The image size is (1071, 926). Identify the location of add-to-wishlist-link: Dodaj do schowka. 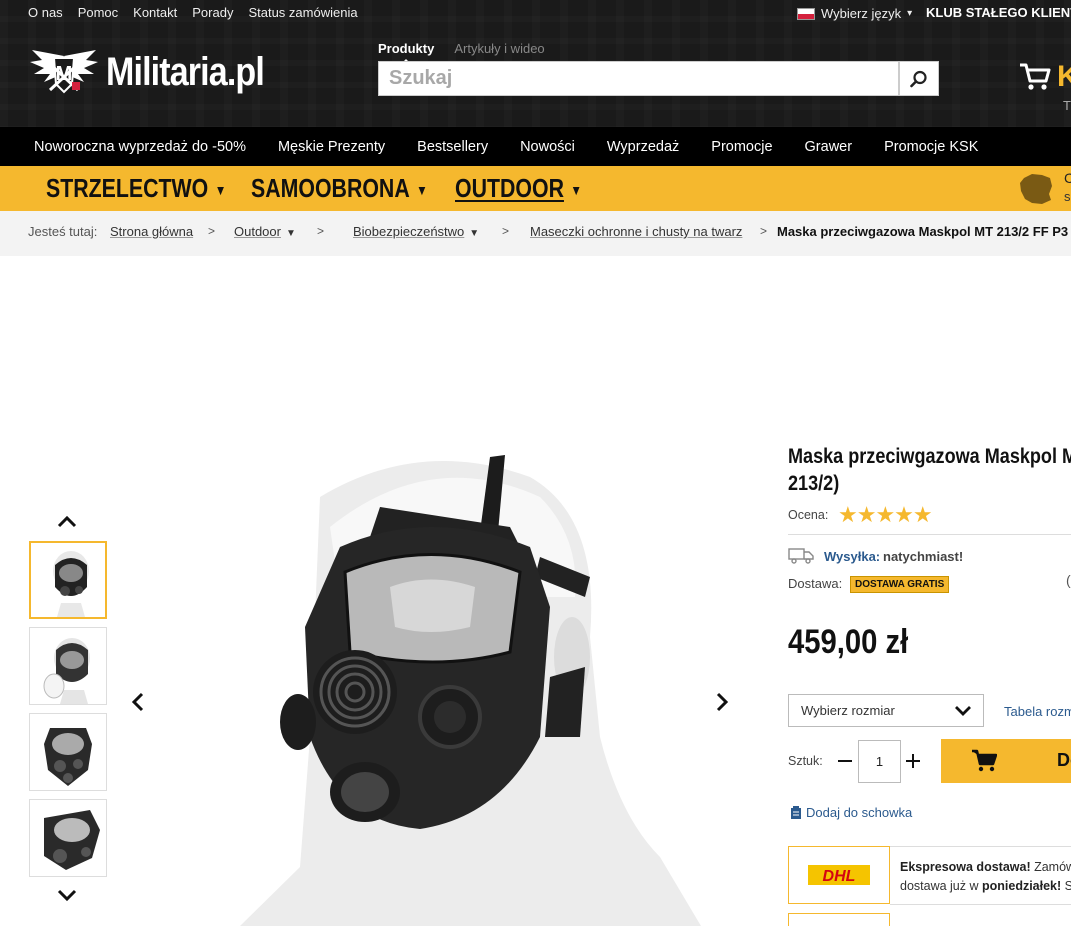
(851, 812).